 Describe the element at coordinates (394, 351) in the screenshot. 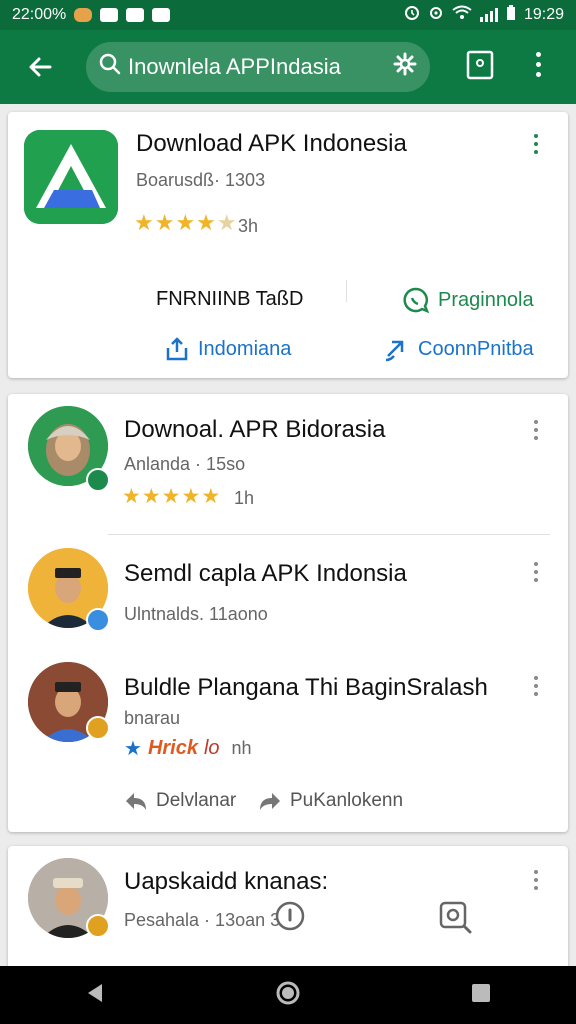

I see `link-icon` at that location.